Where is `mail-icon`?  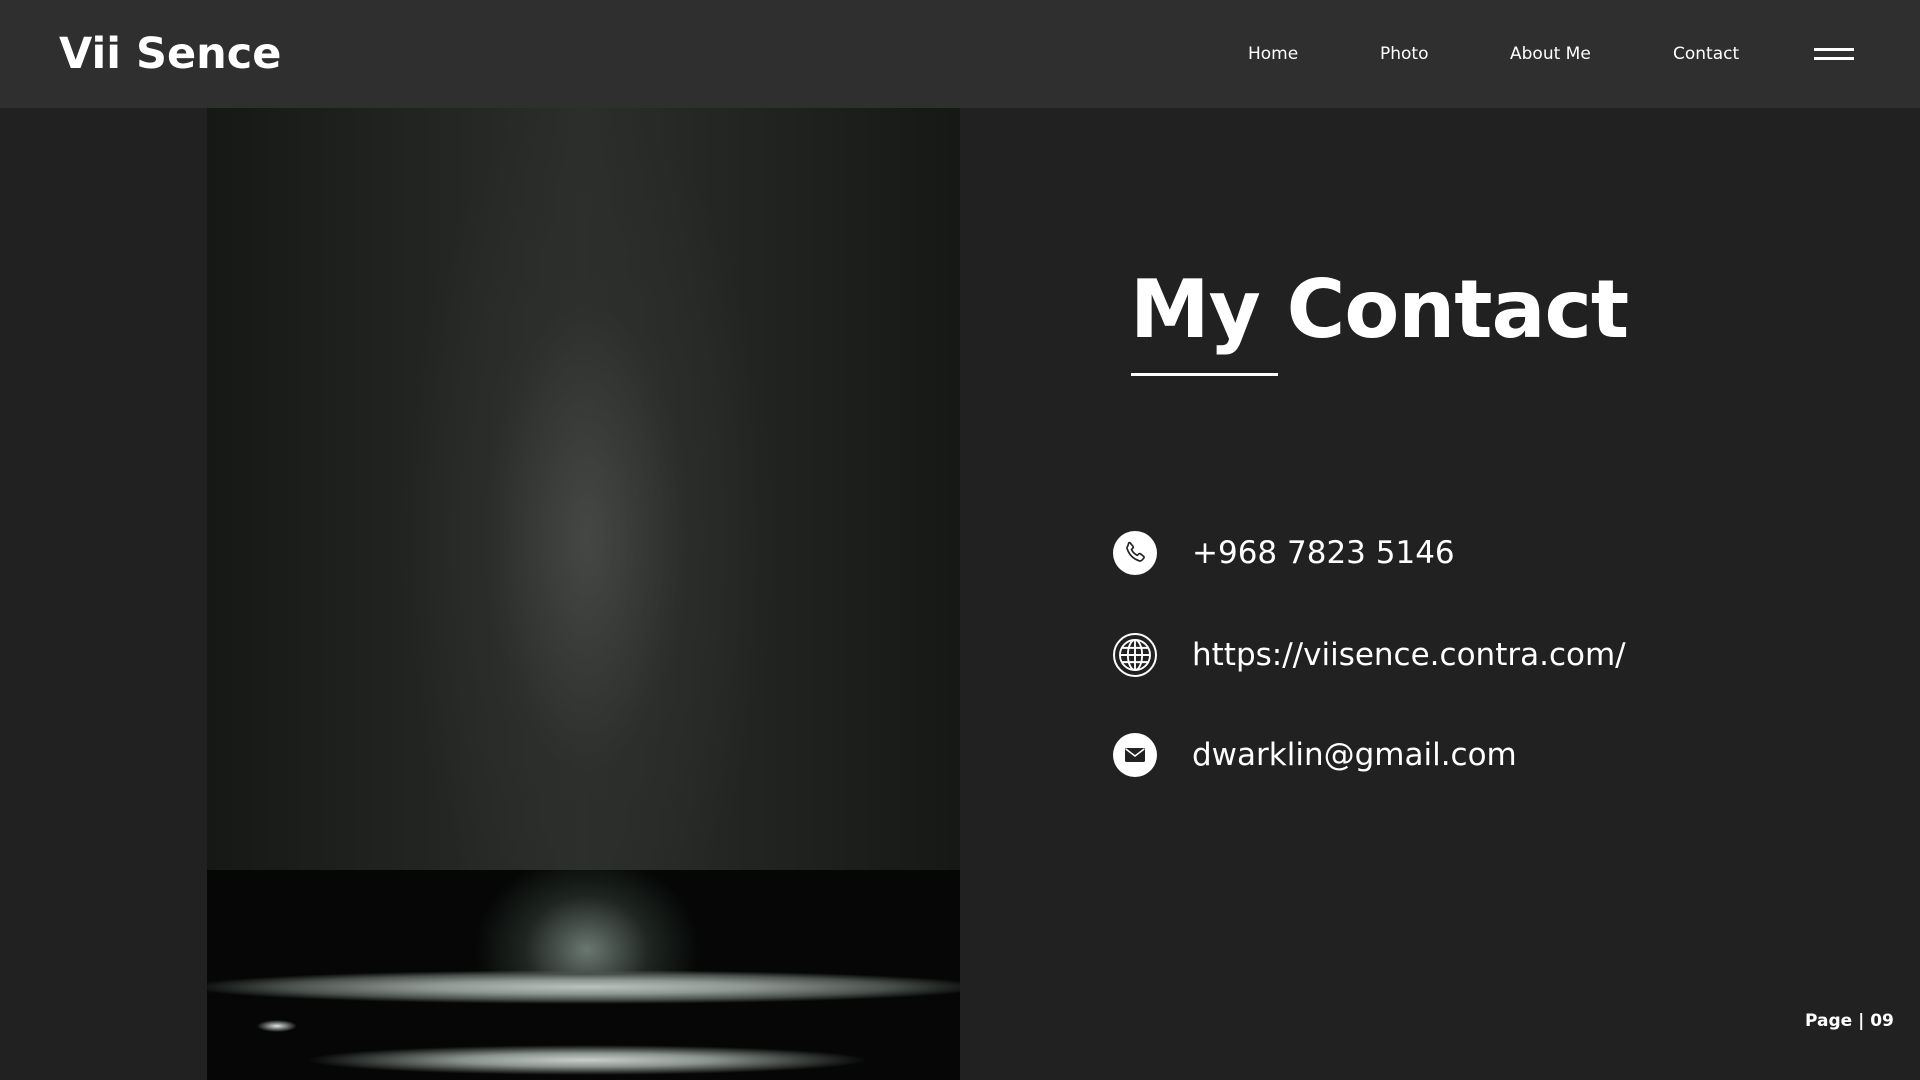 mail-icon is located at coordinates (1135, 755).